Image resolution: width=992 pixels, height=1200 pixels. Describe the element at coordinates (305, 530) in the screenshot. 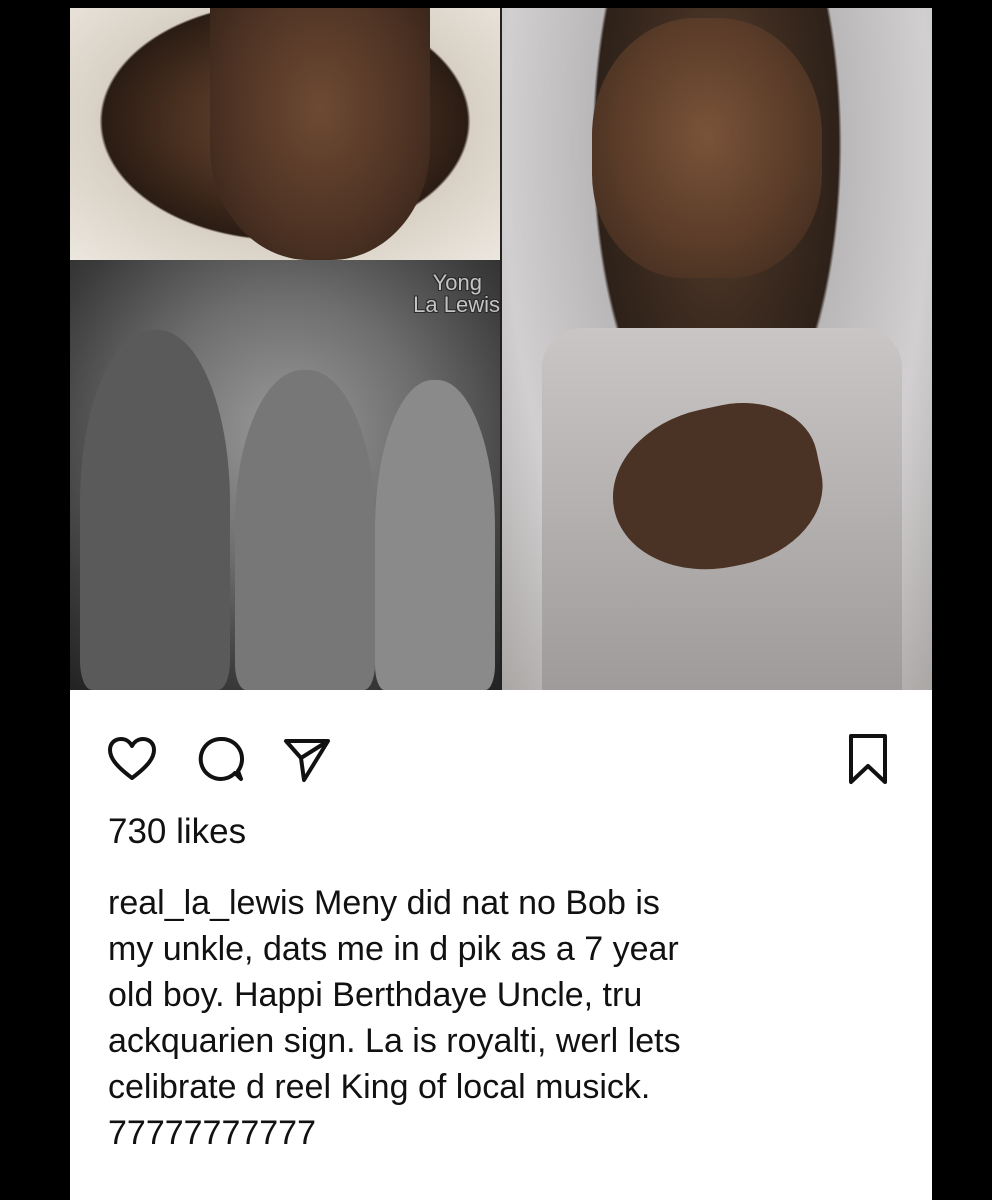

I see `figure-center` at that location.